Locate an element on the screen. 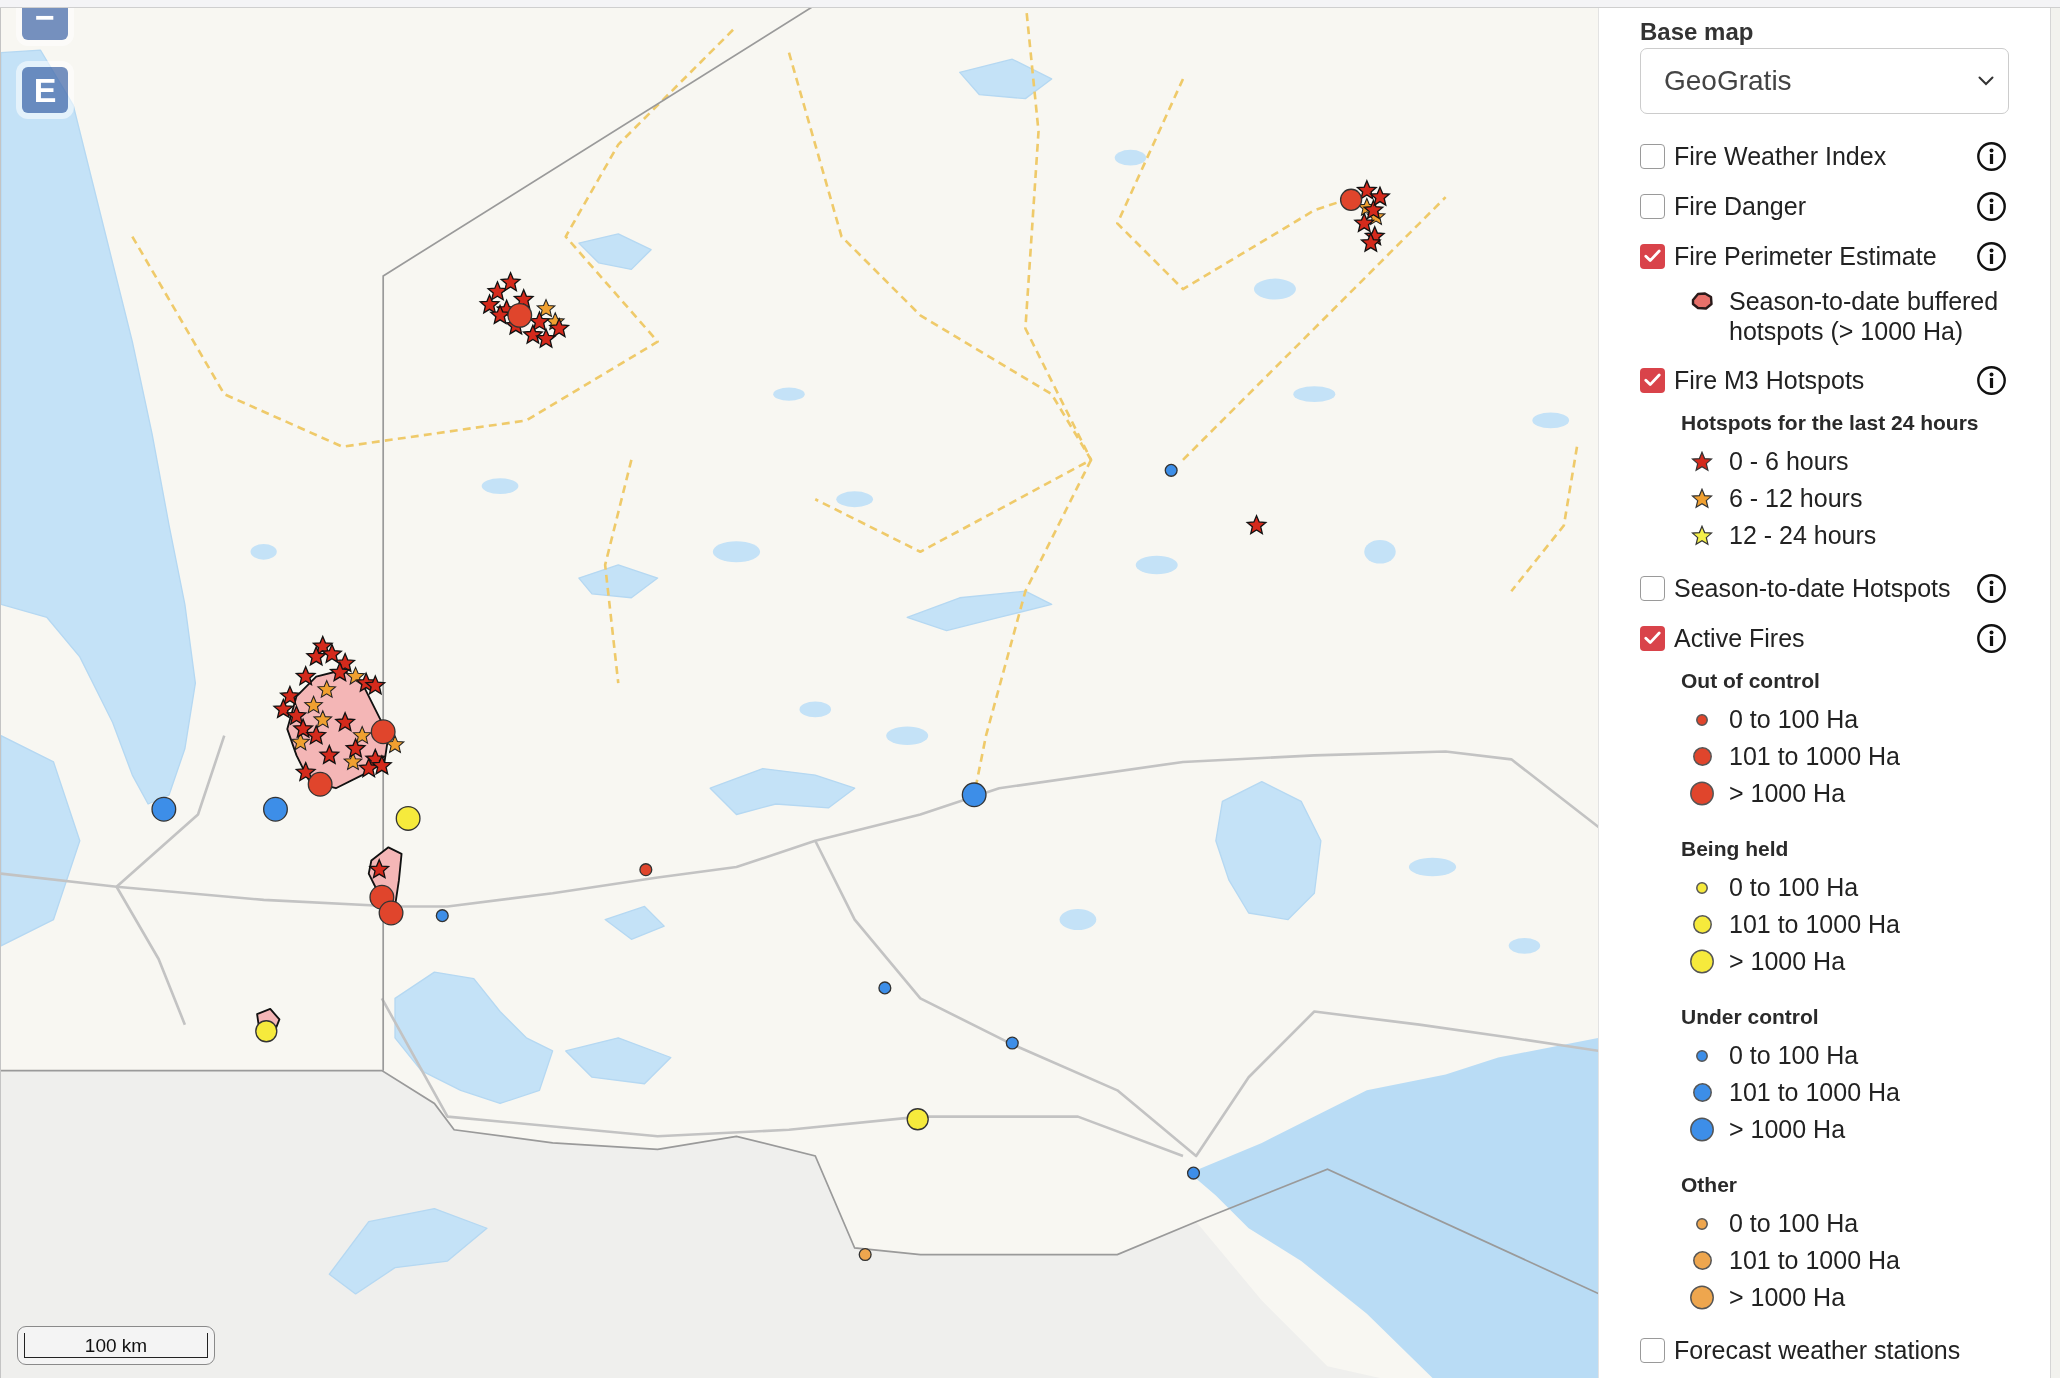 This screenshot has height=1378, width=2060. legend-label: 0 - 6 hours is located at coordinates (1789, 461).